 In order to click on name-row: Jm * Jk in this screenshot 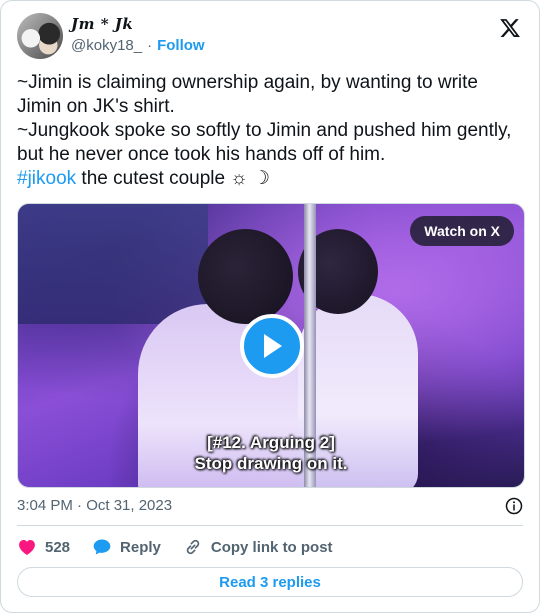, I will do `click(102, 24)`.